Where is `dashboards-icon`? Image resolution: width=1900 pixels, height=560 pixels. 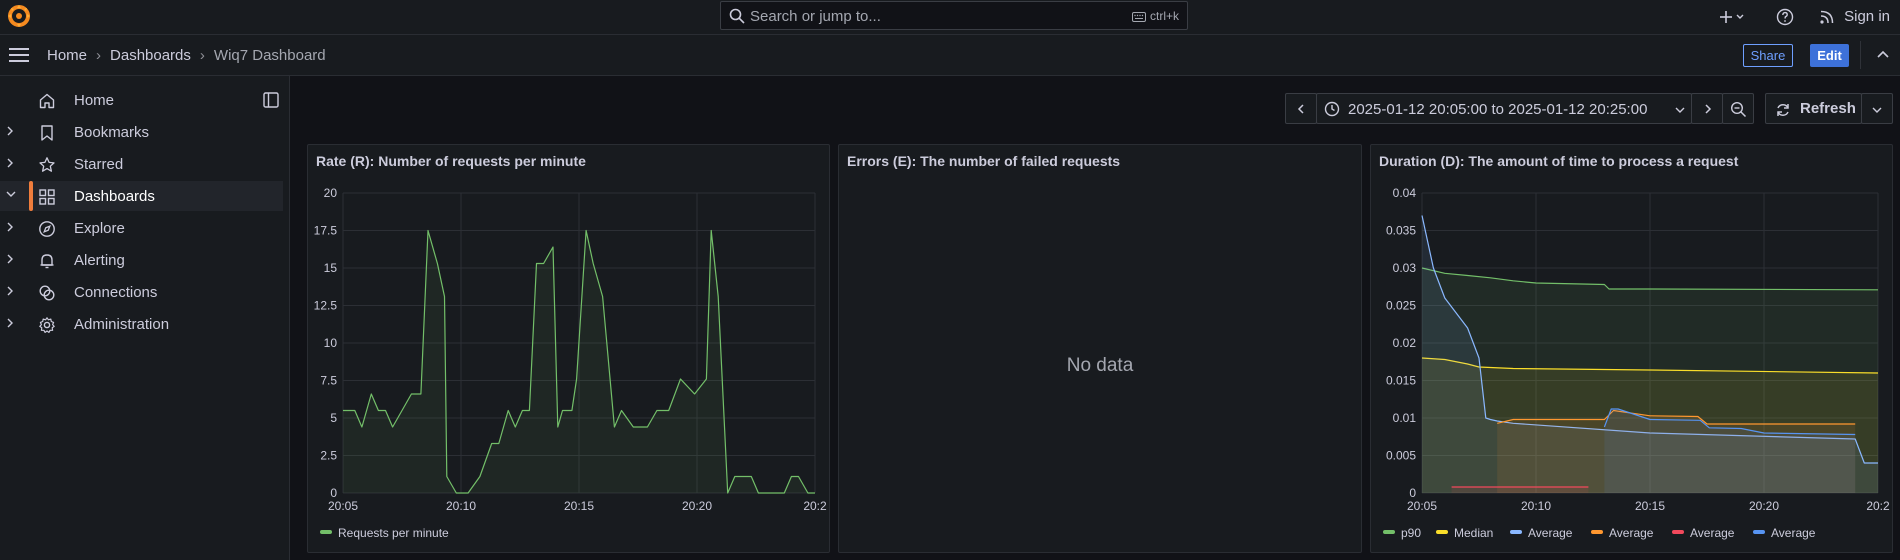
dashboards-icon is located at coordinates (47, 197).